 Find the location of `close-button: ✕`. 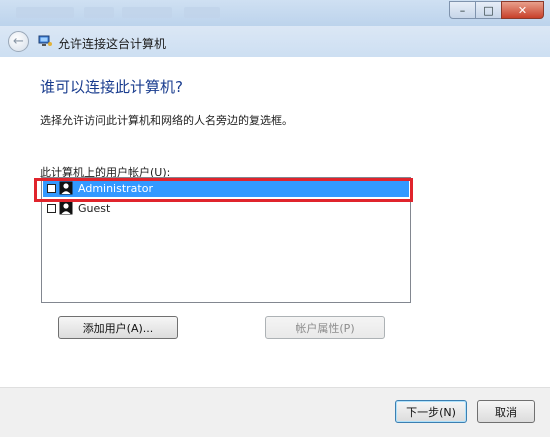

close-button: ✕ is located at coordinates (522, 10).